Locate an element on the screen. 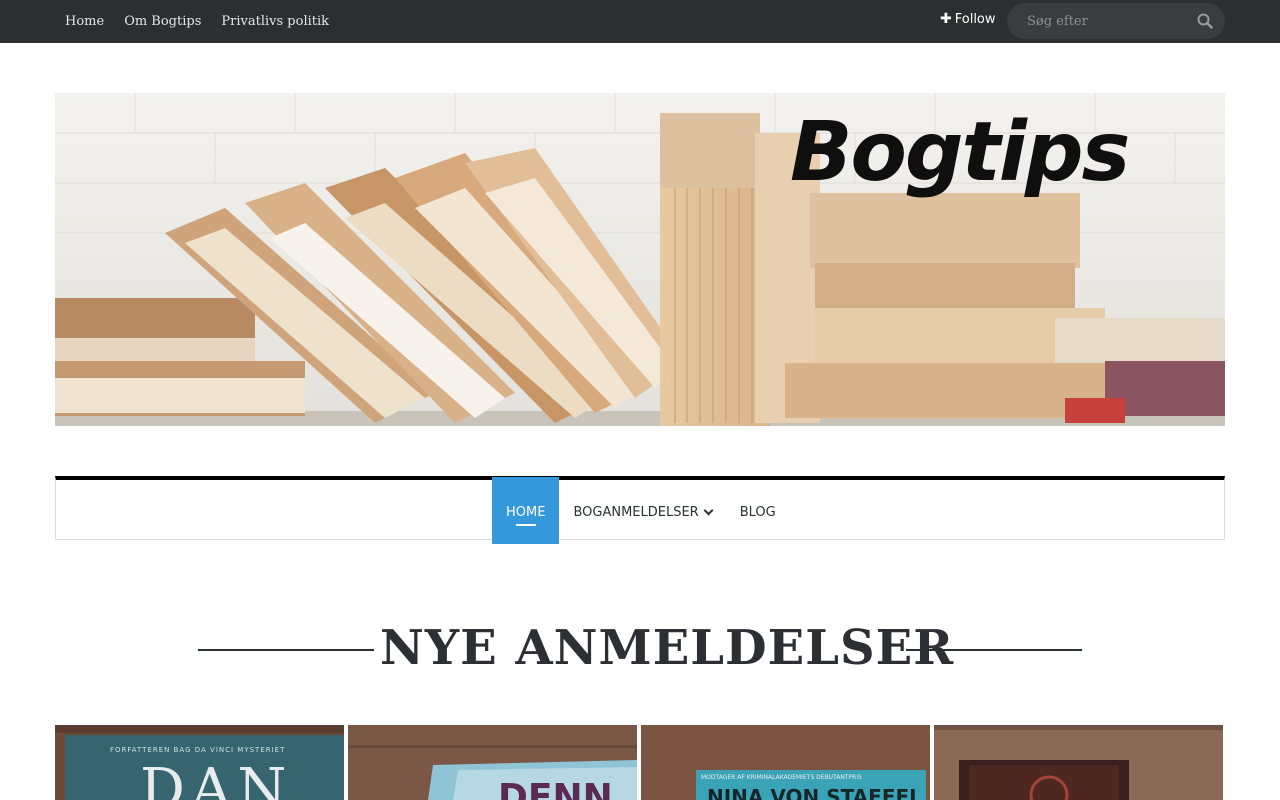  main-nav-home: HOME is located at coordinates (526, 510).